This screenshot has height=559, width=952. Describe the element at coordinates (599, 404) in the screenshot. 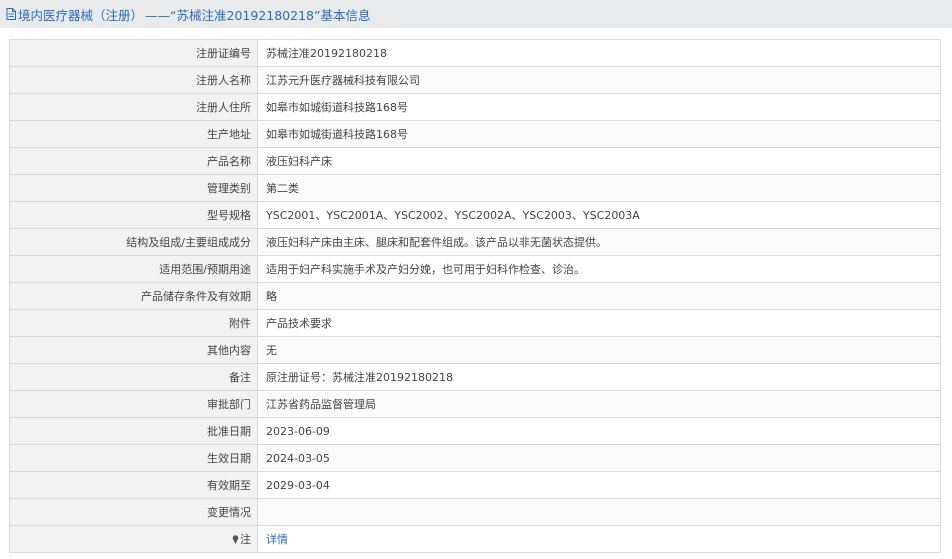

I see `field-value: 江苏省药品监督管理局` at that location.